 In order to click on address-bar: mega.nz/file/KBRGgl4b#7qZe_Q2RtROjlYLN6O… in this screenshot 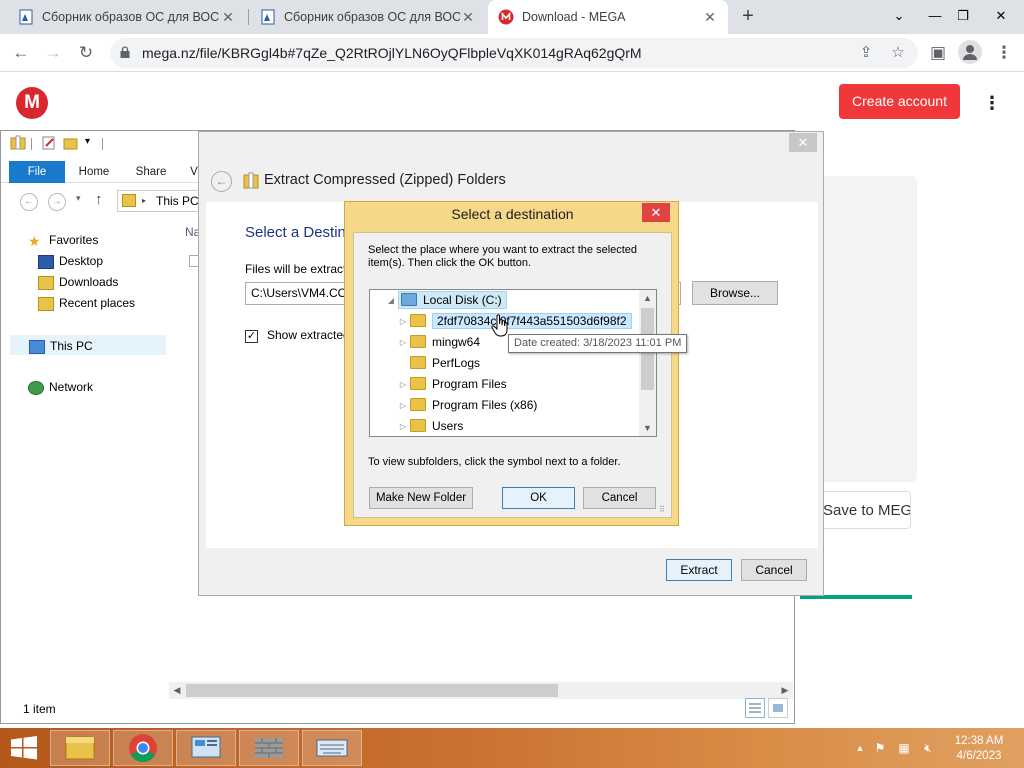, I will do `click(514, 53)`.